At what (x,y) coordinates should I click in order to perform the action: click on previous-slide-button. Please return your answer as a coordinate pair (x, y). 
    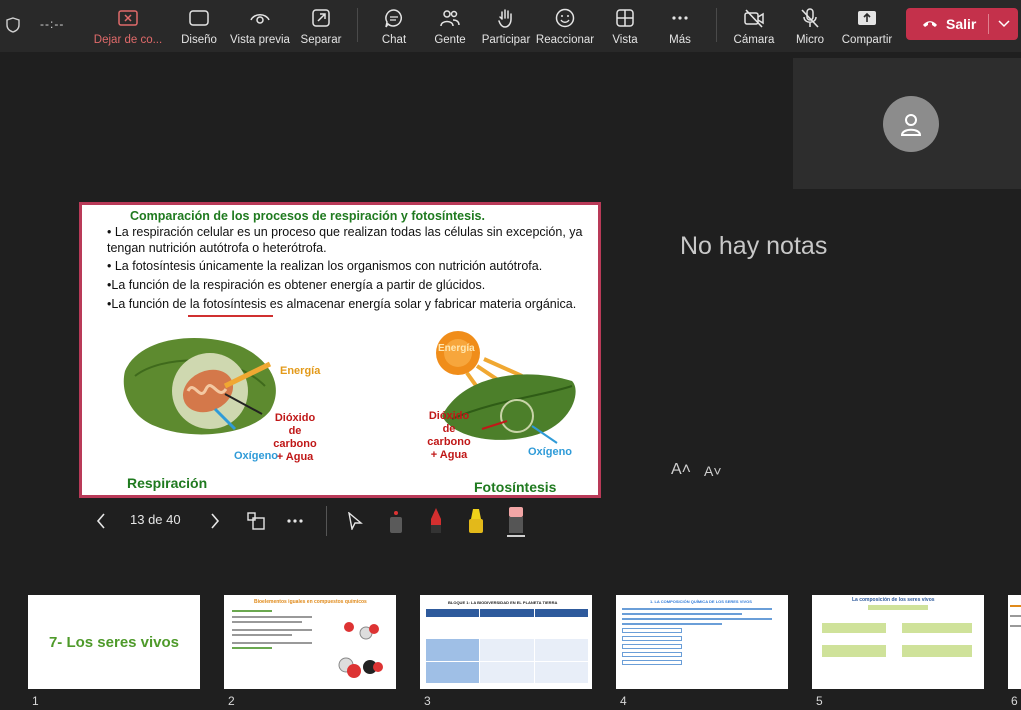
    Looking at the image, I should click on (101, 521).